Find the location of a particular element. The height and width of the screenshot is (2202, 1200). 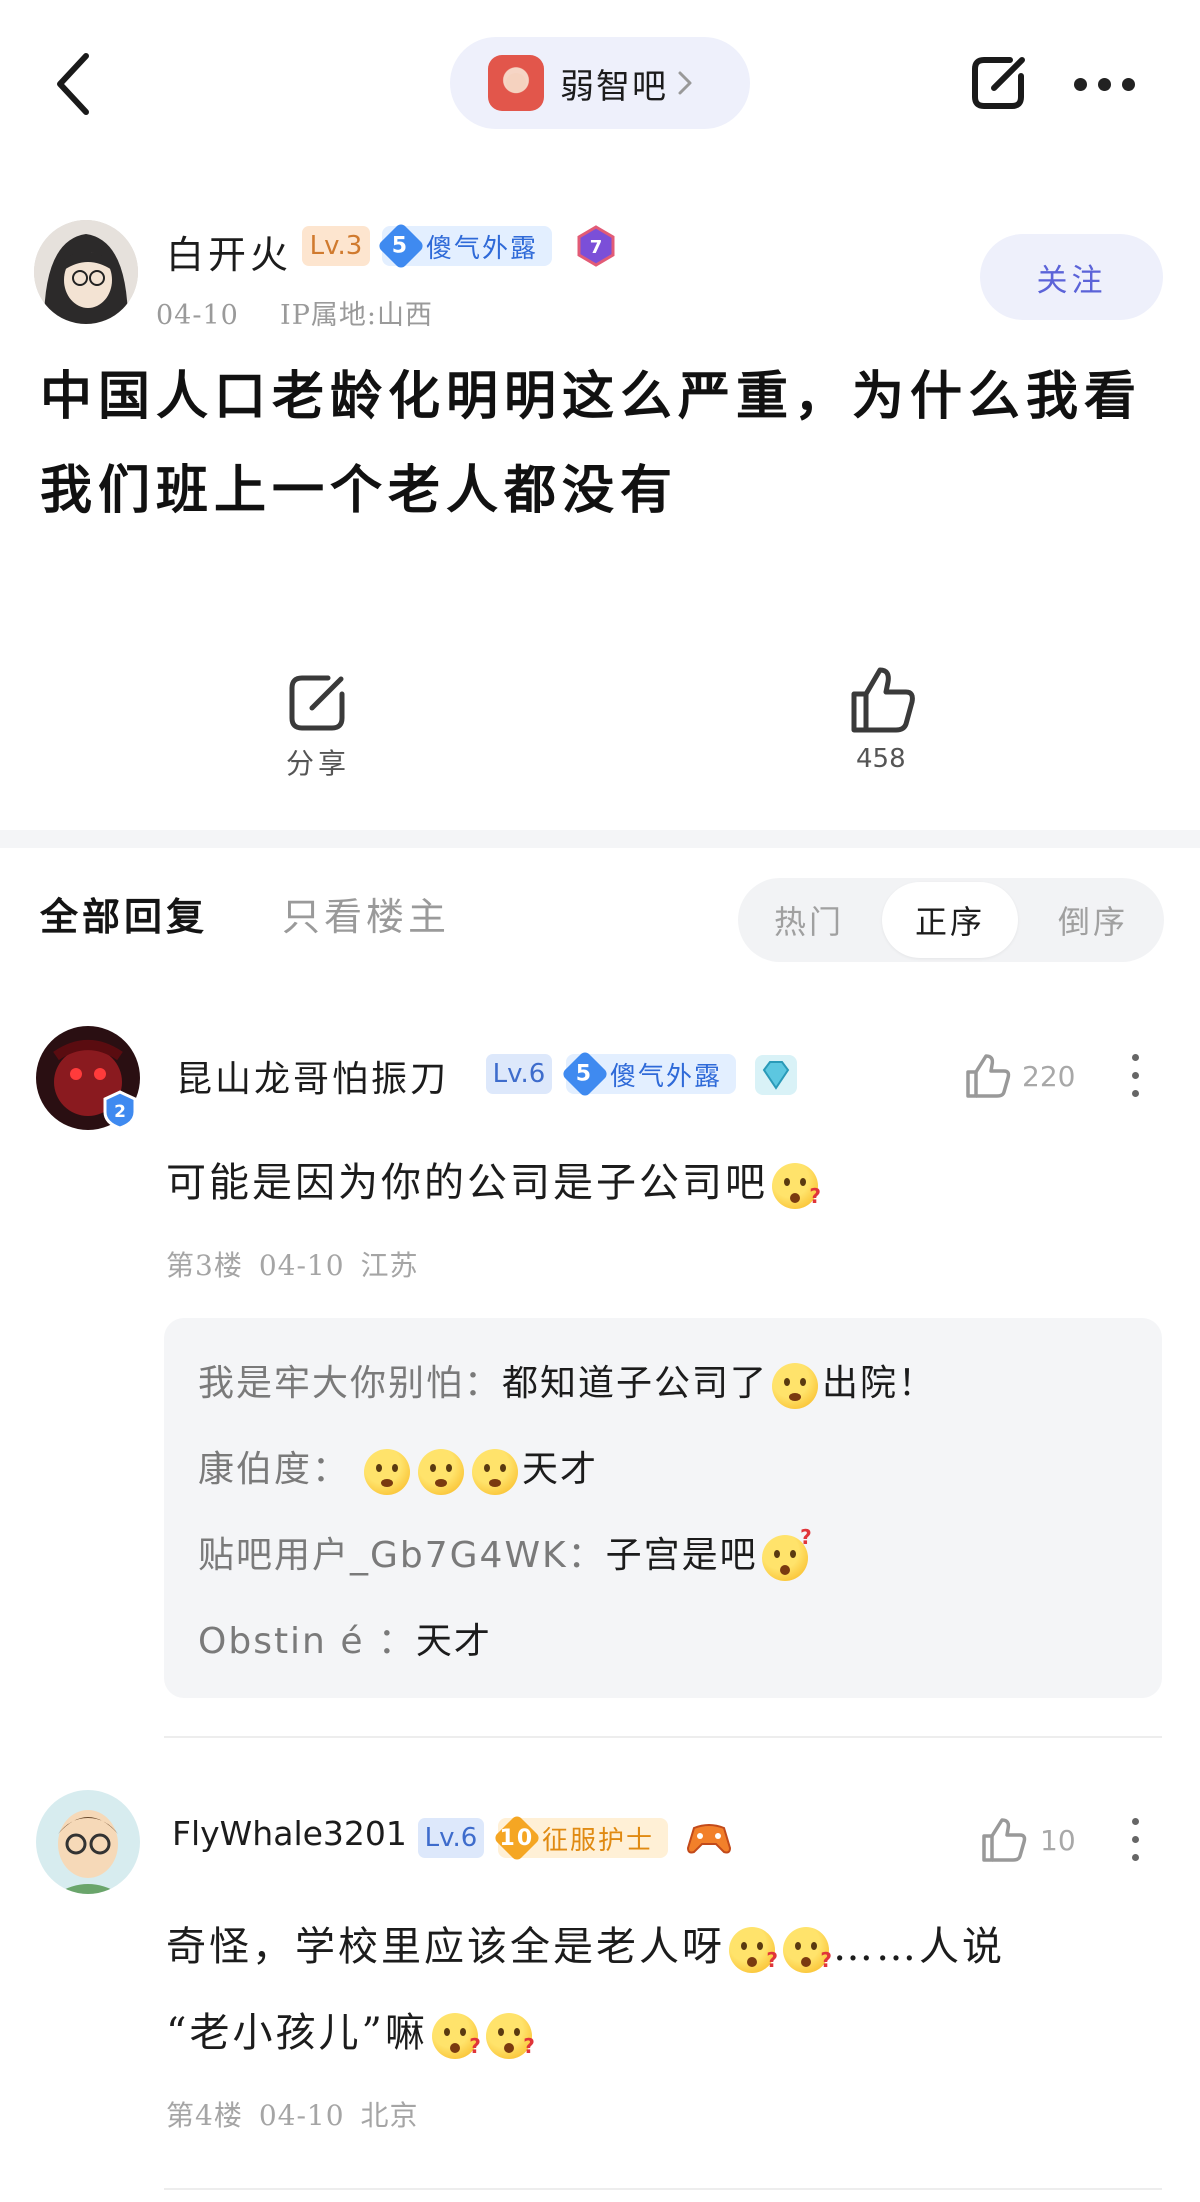

forum-entry-pill: 弱智吧 is located at coordinates (600, 83).